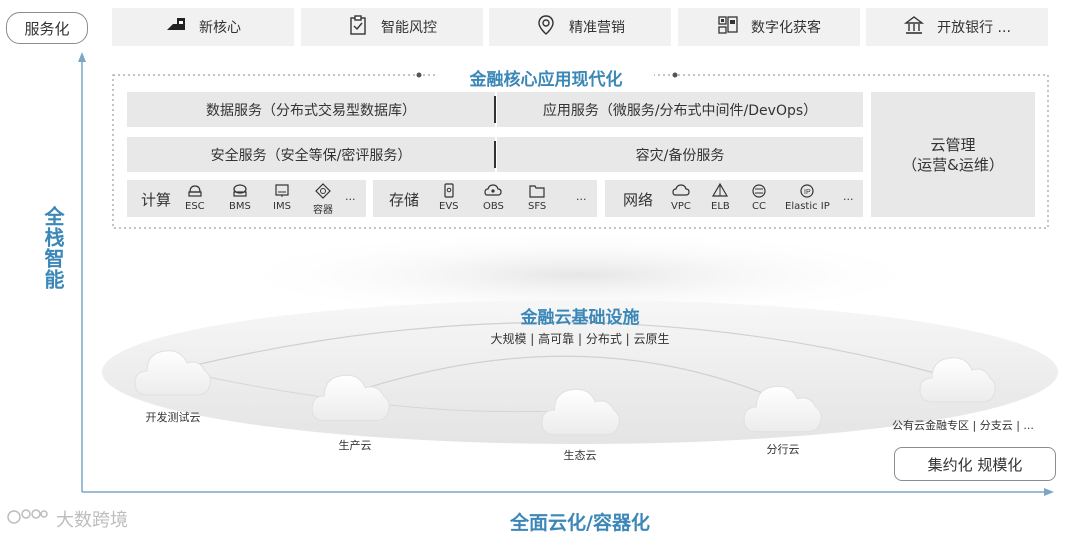 The image size is (1080, 540). What do you see at coordinates (173, 417) in the screenshot?
I see `cloud-label-dev-test: 开发测试云` at bounding box center [173, 417].